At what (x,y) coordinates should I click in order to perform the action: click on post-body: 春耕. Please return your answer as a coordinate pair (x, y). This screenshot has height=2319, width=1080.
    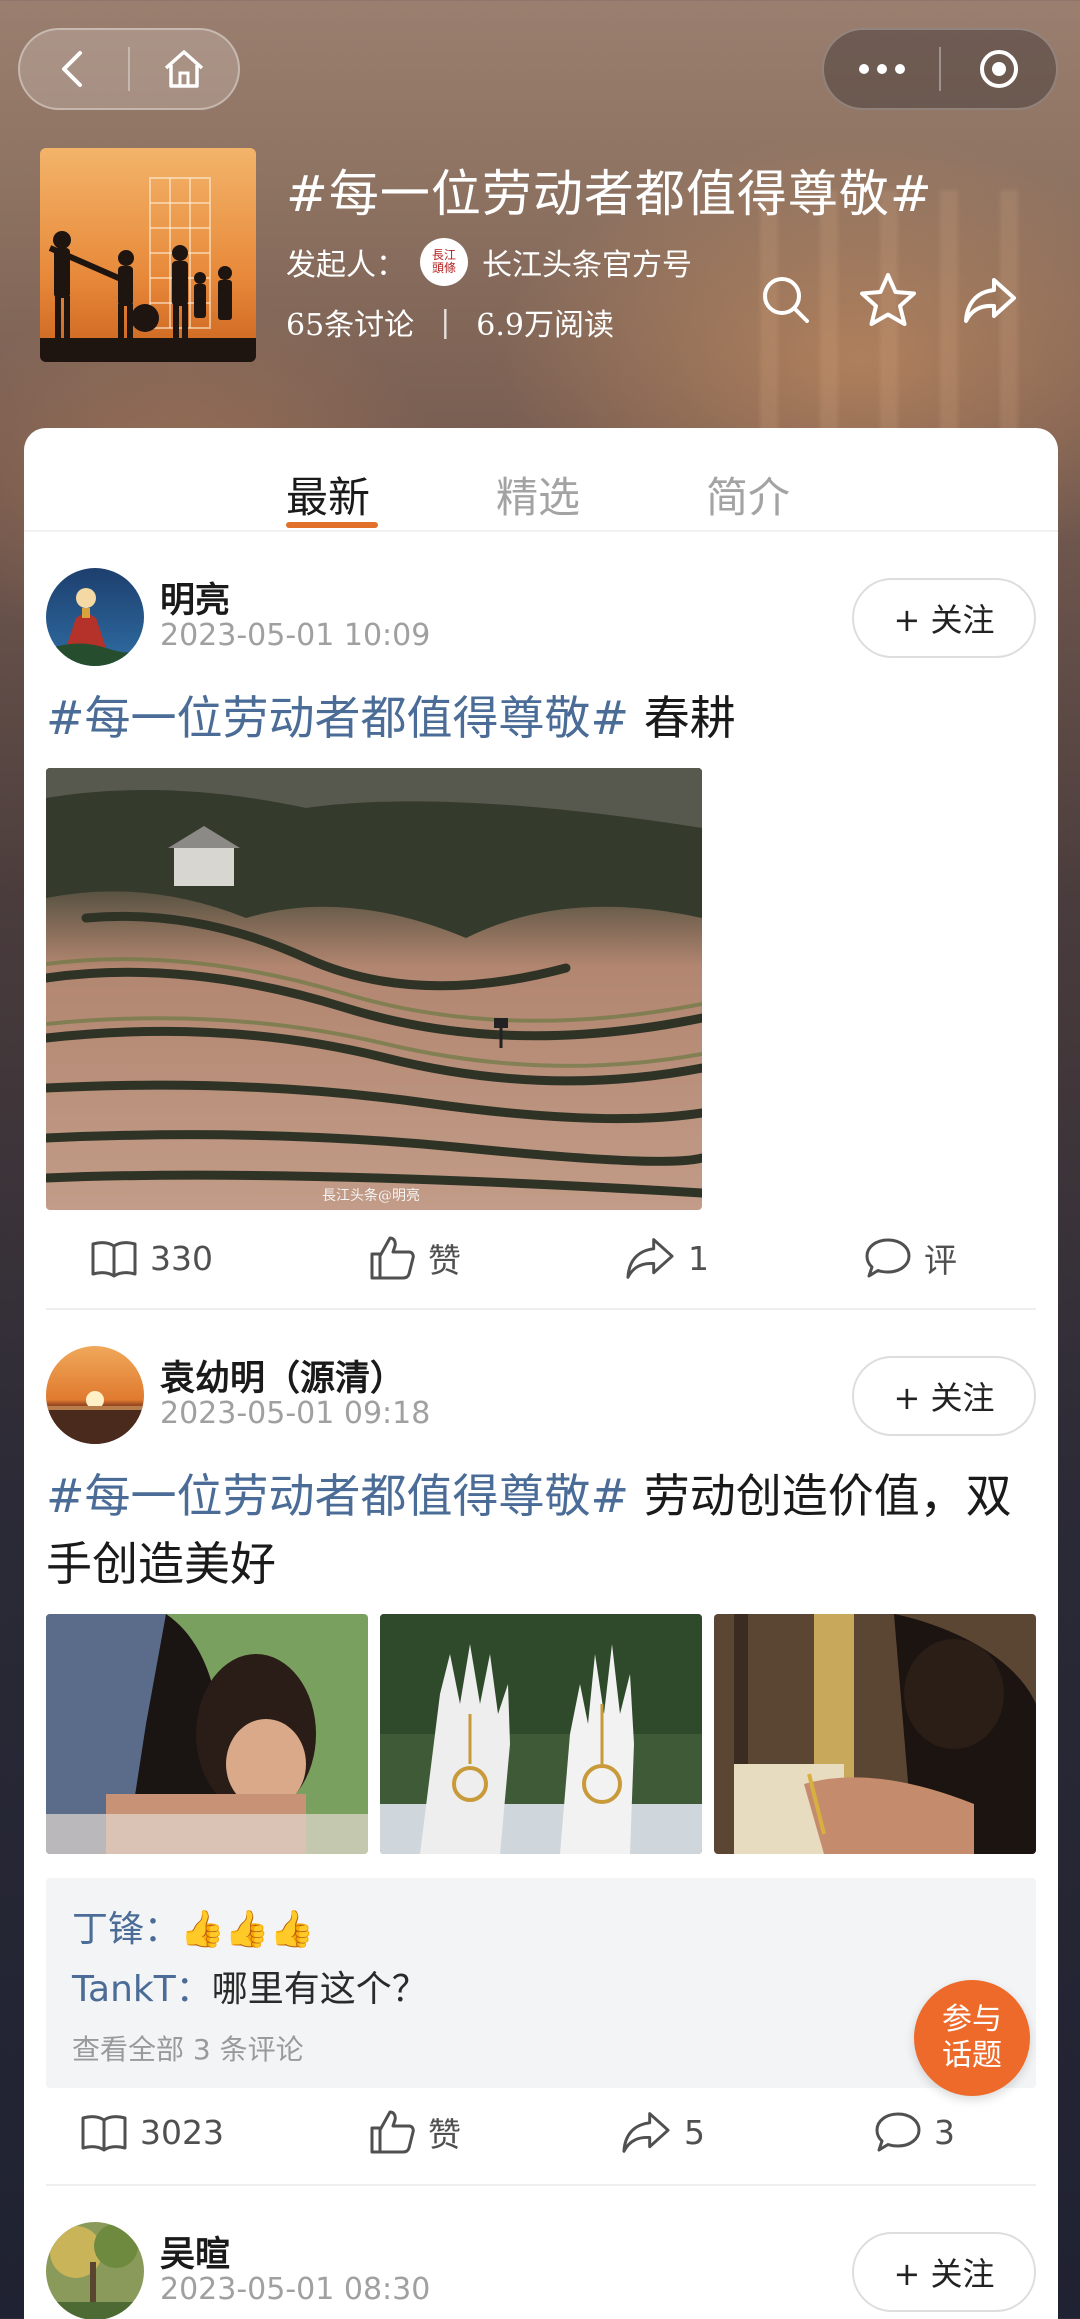
    Looking at the image, I should click on (682, 718).